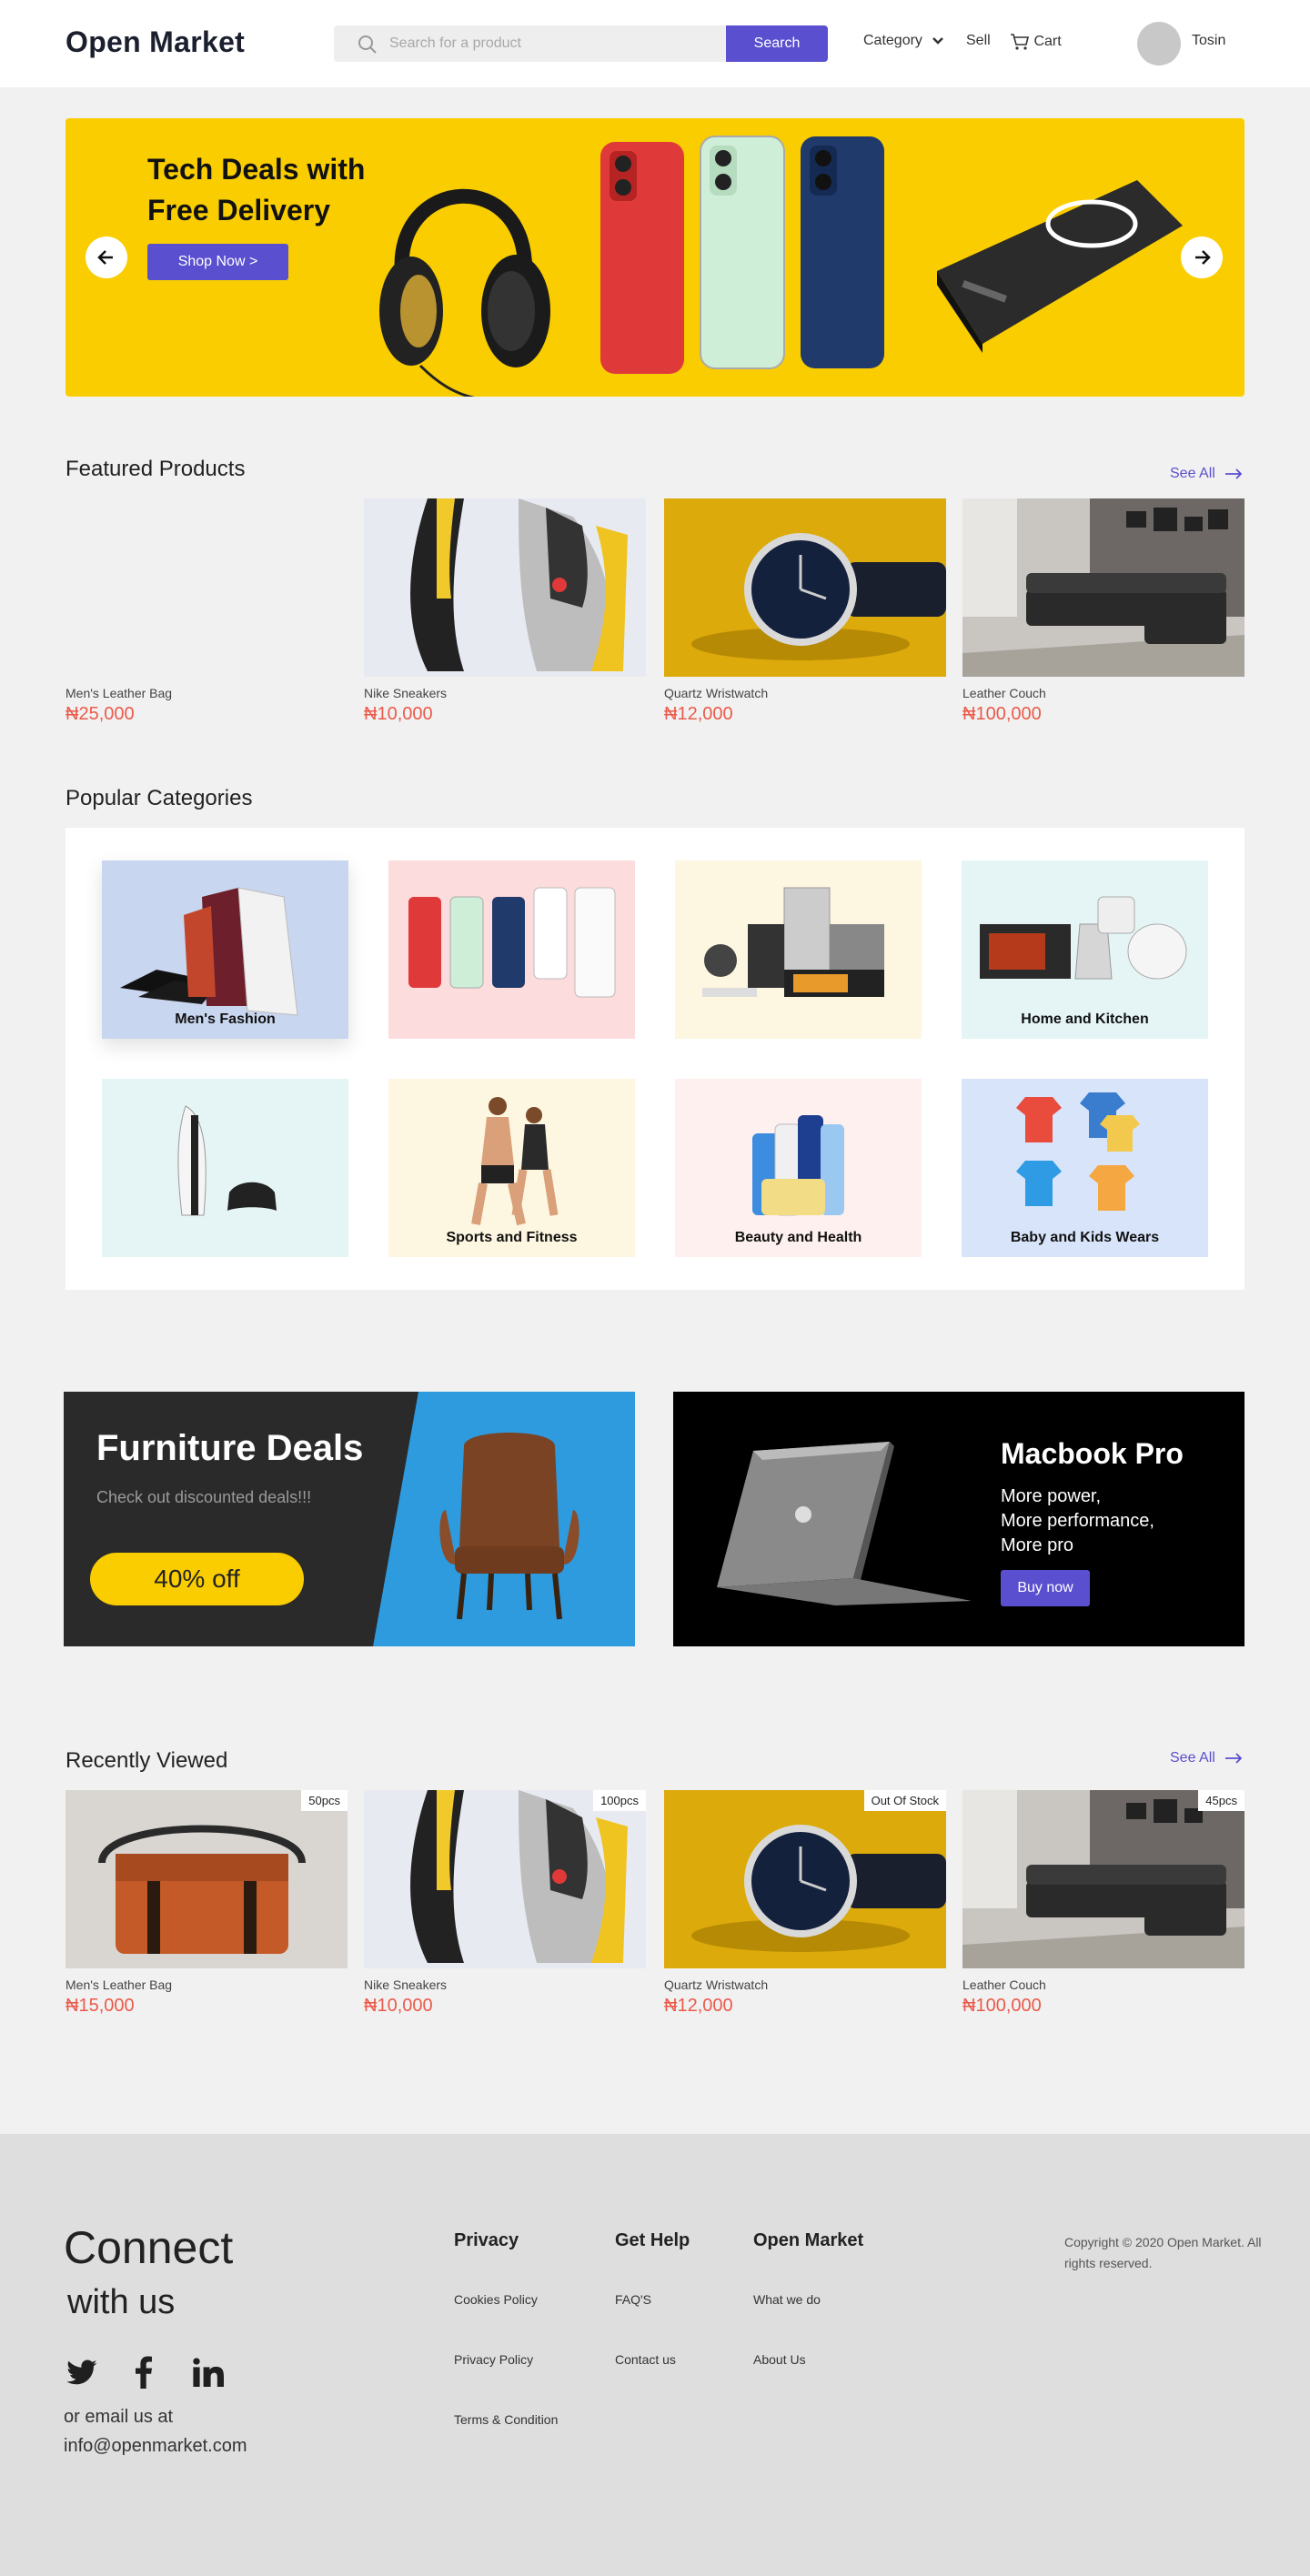 This screenshot has width=1310, height=2576. I want to click on category-label: Baby and Kids Wears, so click(1085, 1237).